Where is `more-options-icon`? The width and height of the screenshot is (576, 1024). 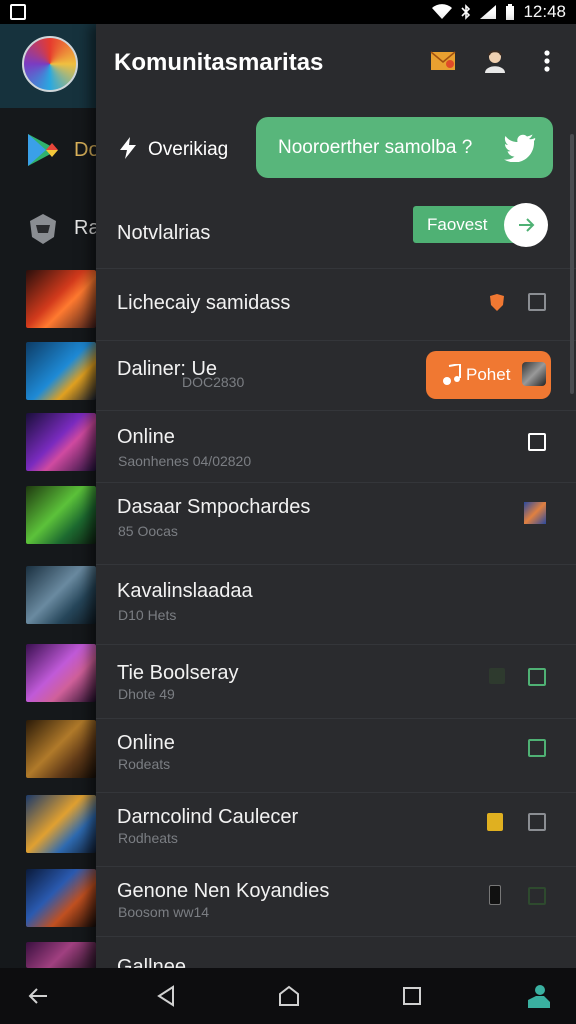 more-options-icon is located at coordinates (547, 61).